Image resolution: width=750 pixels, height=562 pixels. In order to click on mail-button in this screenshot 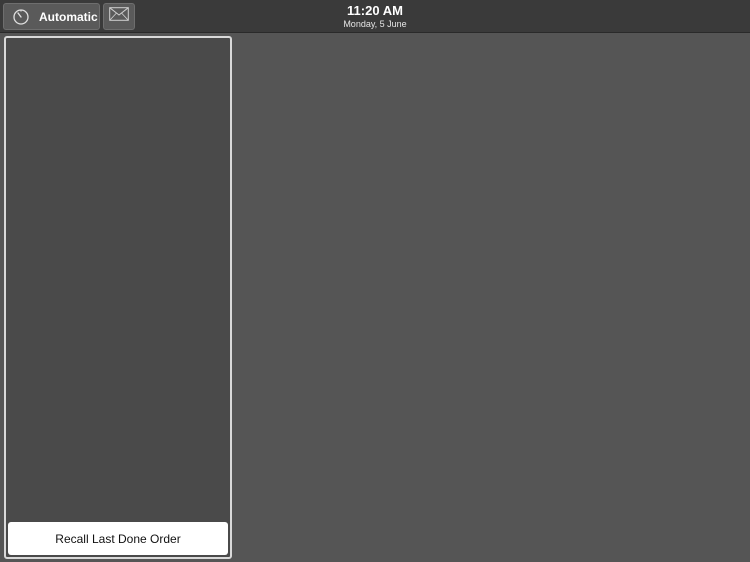, I will do `click(119, 16)`.